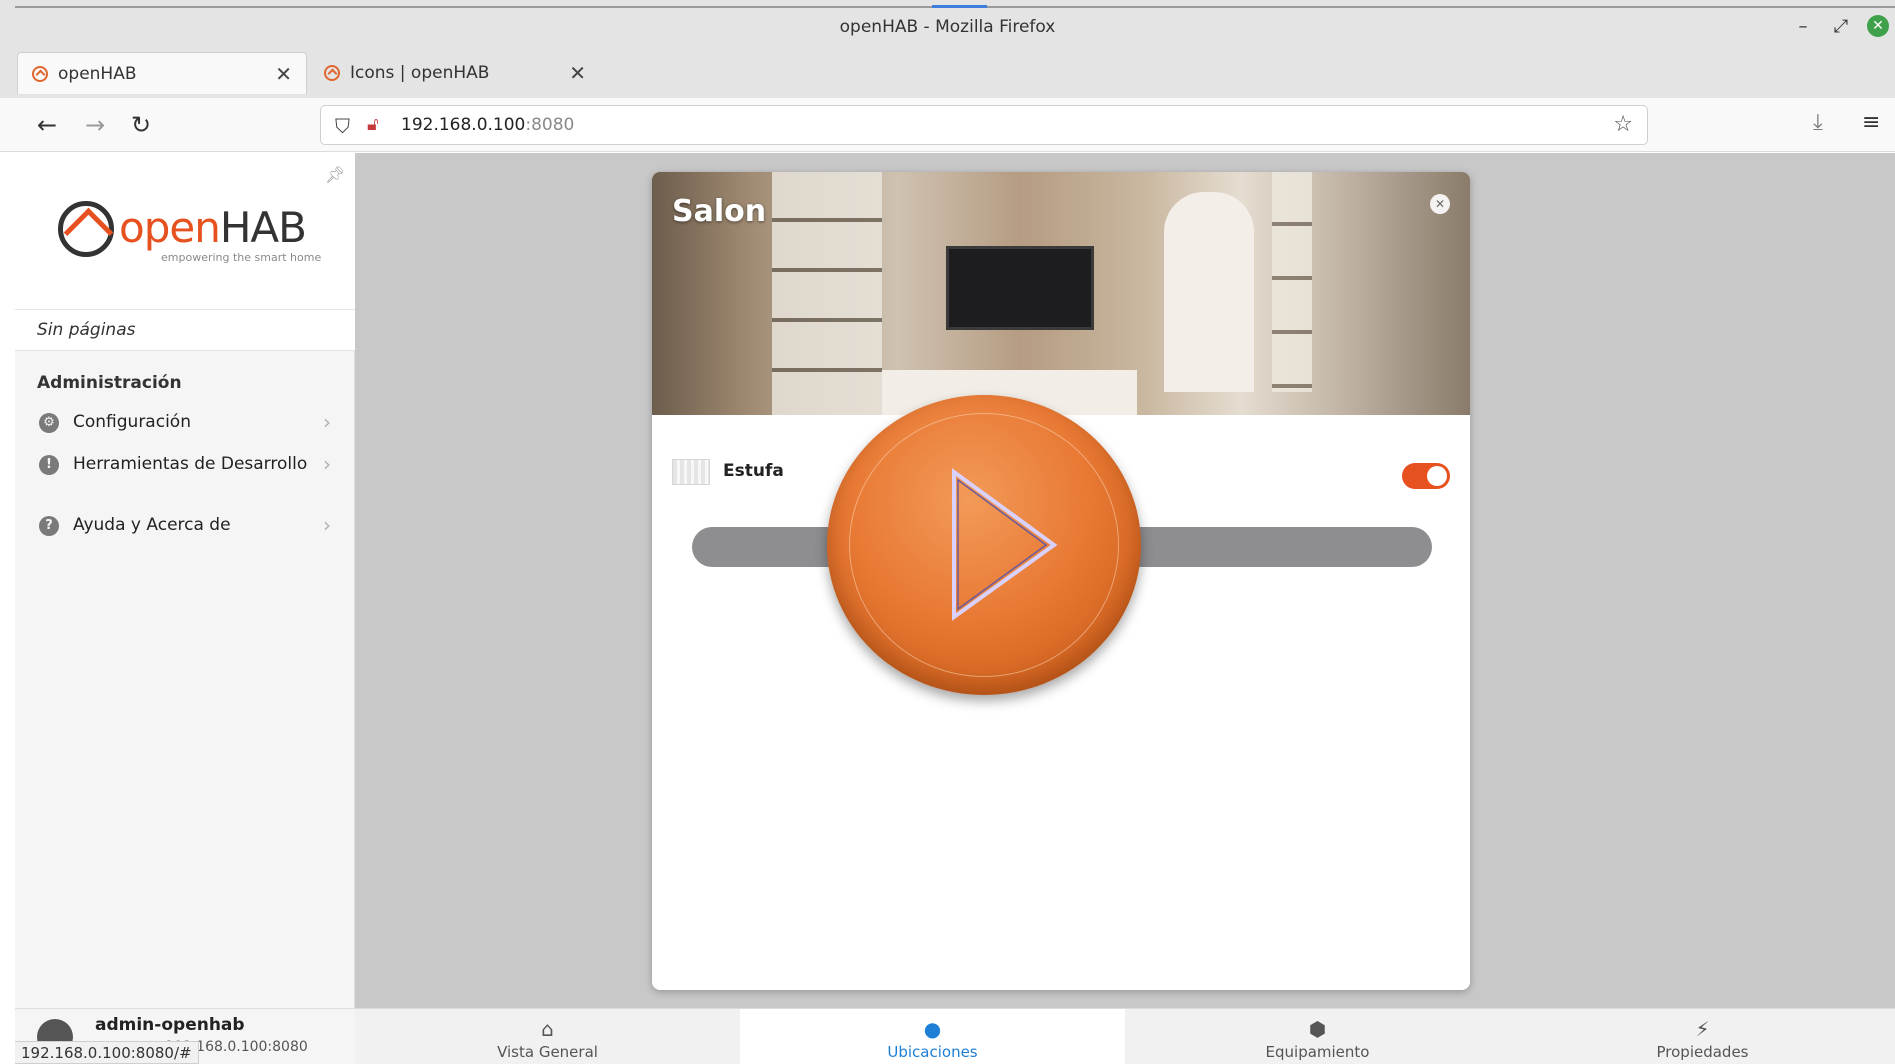 The height and width of the screenshot is (1064, 1895). Describe the element at coordinates (132, 422) in the screenshot. I see `sidebar-item-label: Configuración` at that location.